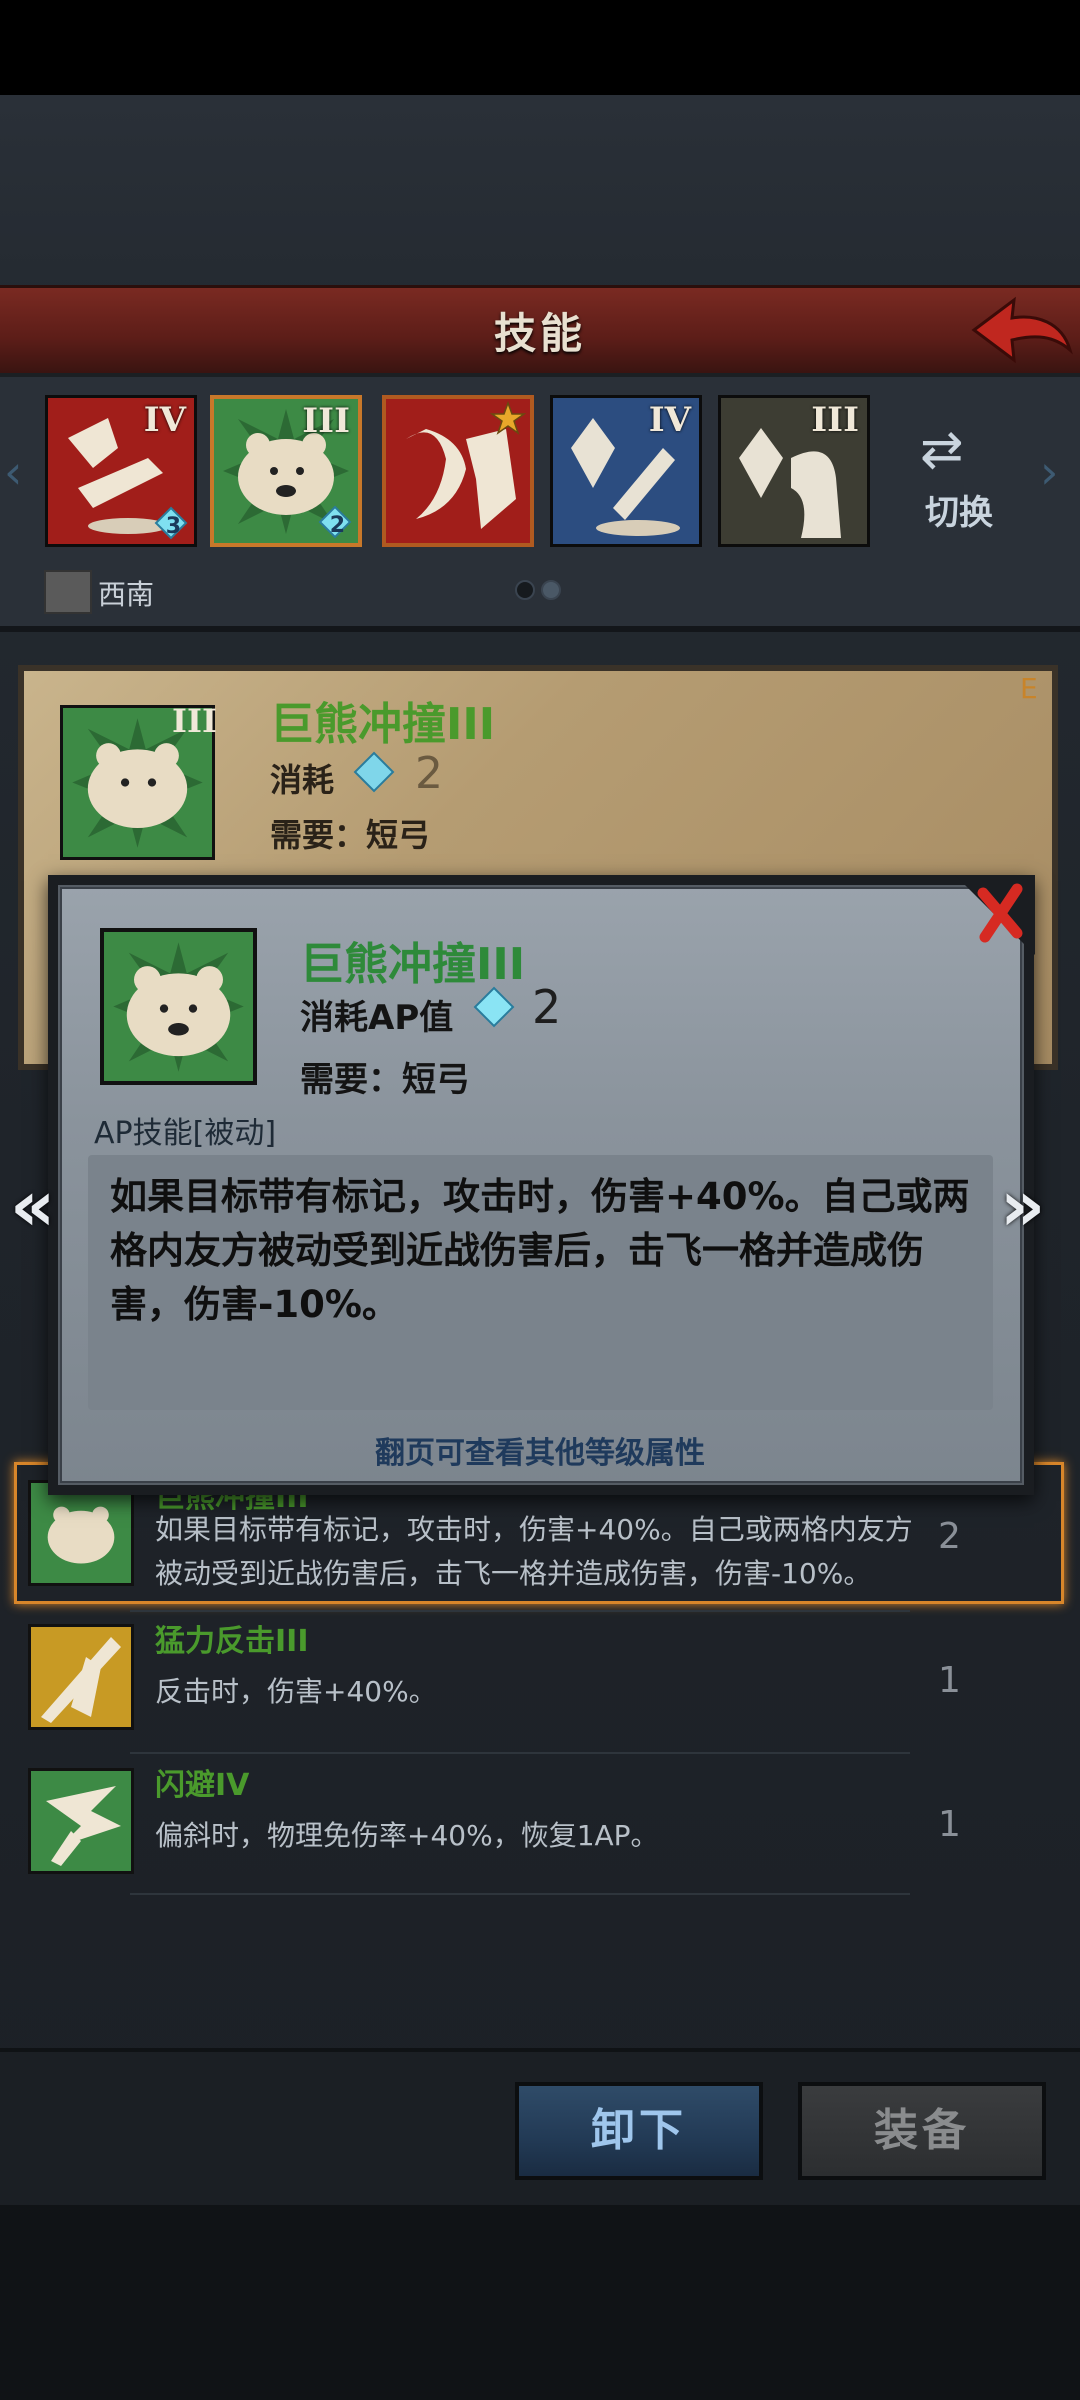  What do you see at coordinates (407, 1835) in the screenshot?
I see `list-skill-desc: 偏斜时，物理免伤率+40%，恢复1AP。` at bounding box center [407, 1835].